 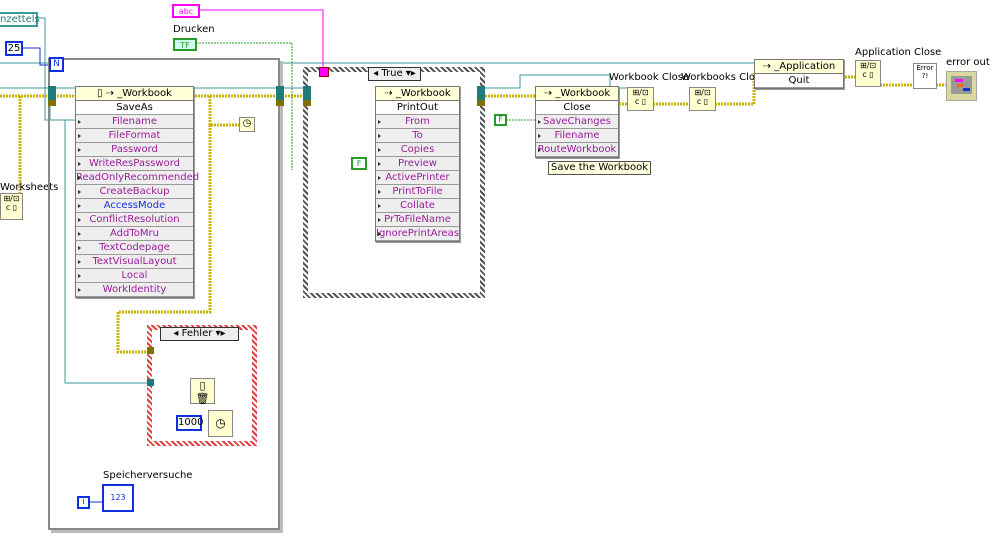 What do you see at coordinates (199, 334) in the screenshot?
I see `error-case-selector: ◂ Fehler ▾▸` at bounding box center [199, 334].